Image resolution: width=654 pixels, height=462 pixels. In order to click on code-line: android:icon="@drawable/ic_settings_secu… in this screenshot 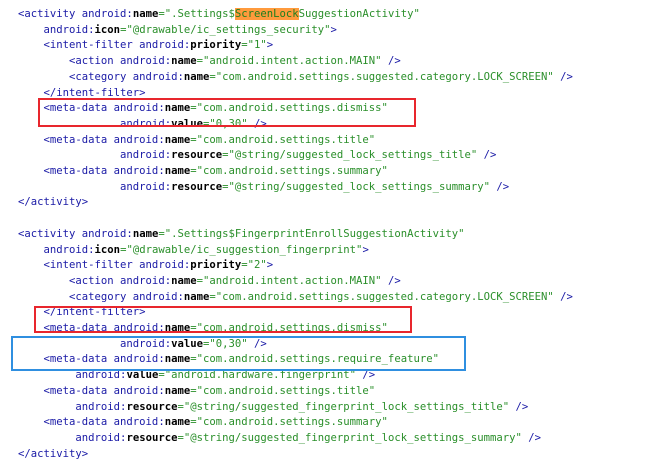, I will do `click(177, 30)`.